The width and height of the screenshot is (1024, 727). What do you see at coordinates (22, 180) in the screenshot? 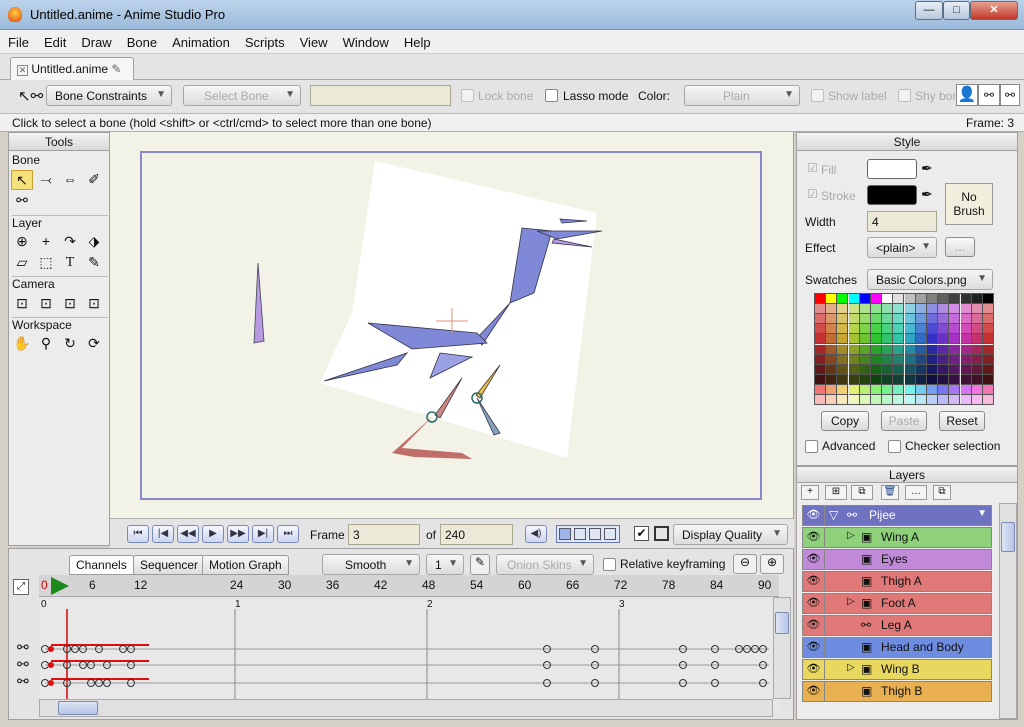
I see `select-bone-tool-icon: ↖` at bounding box center [22, 180].